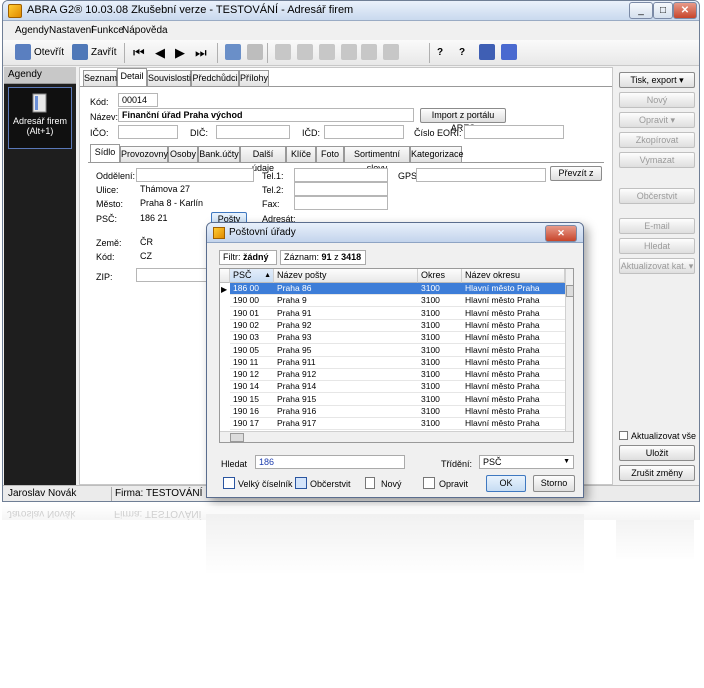  What do you see at coordinates (107, 30) in the screenshot?
I see `menu-funkce: Funkce` at bounding box center [107, 30].